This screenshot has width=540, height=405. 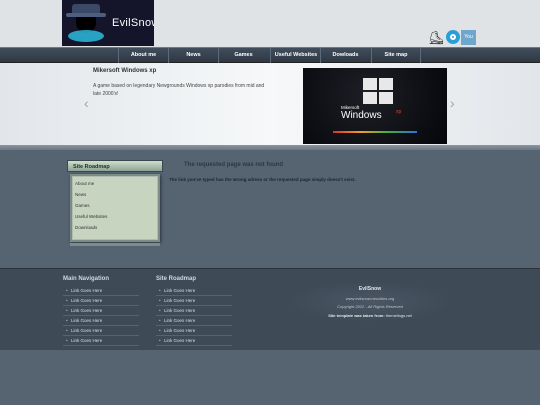 I want to click on nav-item-useful-websites: Useful Websites, so click(x=295, y=55).